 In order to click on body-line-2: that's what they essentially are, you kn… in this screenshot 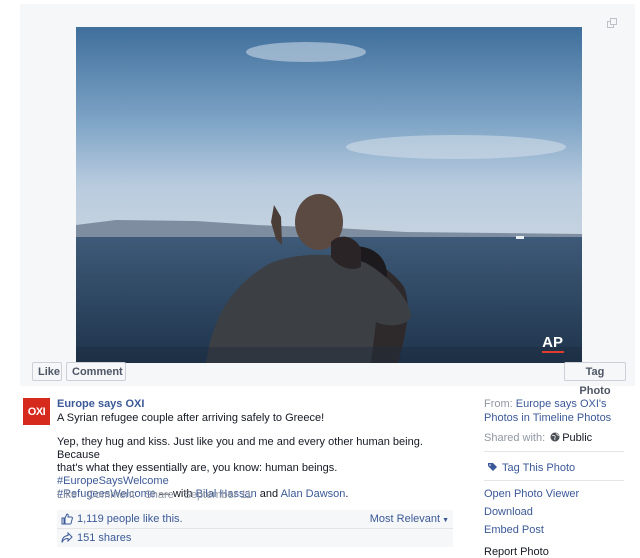, I will do `click(197, 468)`.